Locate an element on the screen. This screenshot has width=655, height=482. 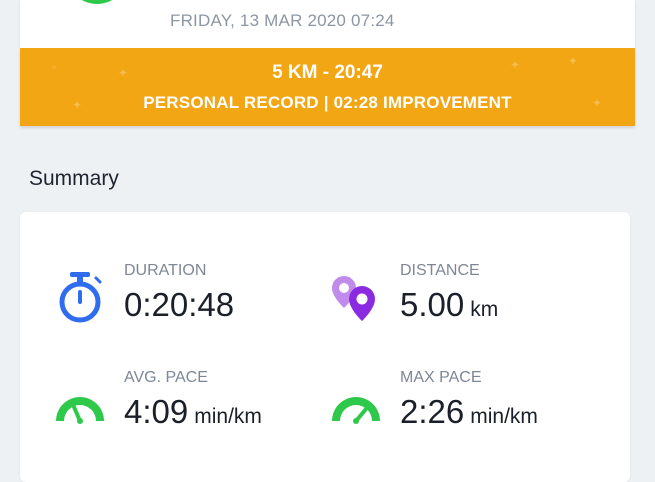
duration-value: 0:20:48 is located at coordinates (179, 305).